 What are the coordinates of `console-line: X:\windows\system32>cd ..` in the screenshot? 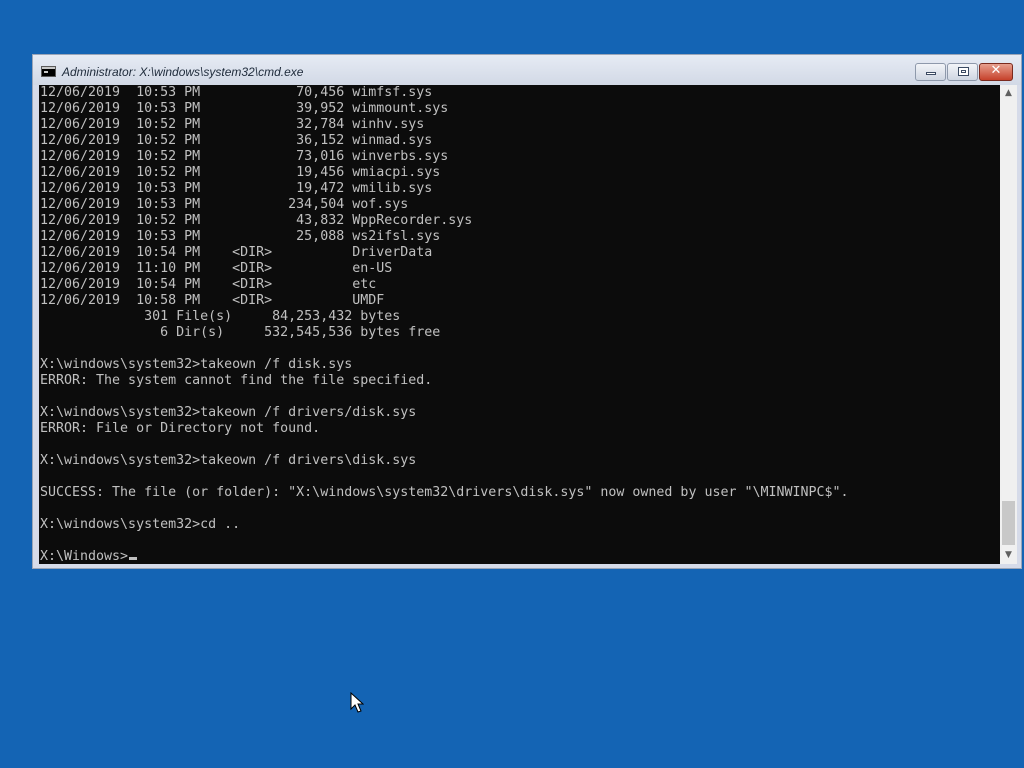 It's located at (140, 524).